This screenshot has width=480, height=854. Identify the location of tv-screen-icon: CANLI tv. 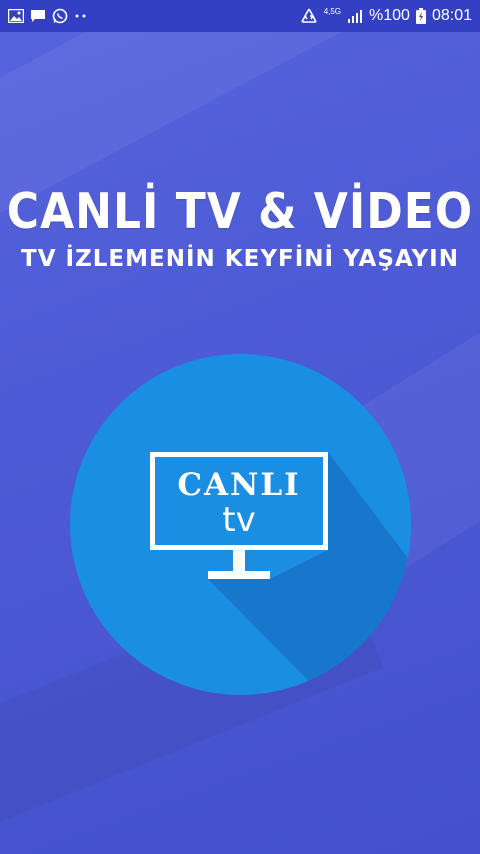
(239, 501).